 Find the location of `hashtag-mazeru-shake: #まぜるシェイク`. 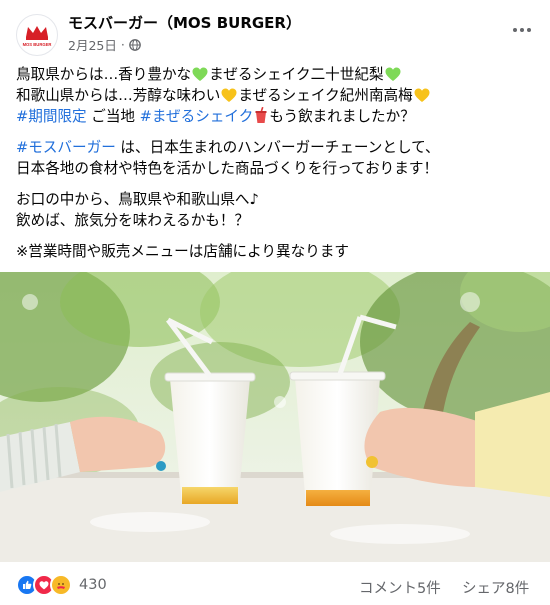

hashtag-mazeru-shake: #まぜるシェイク is located at coordinates (197, 116).